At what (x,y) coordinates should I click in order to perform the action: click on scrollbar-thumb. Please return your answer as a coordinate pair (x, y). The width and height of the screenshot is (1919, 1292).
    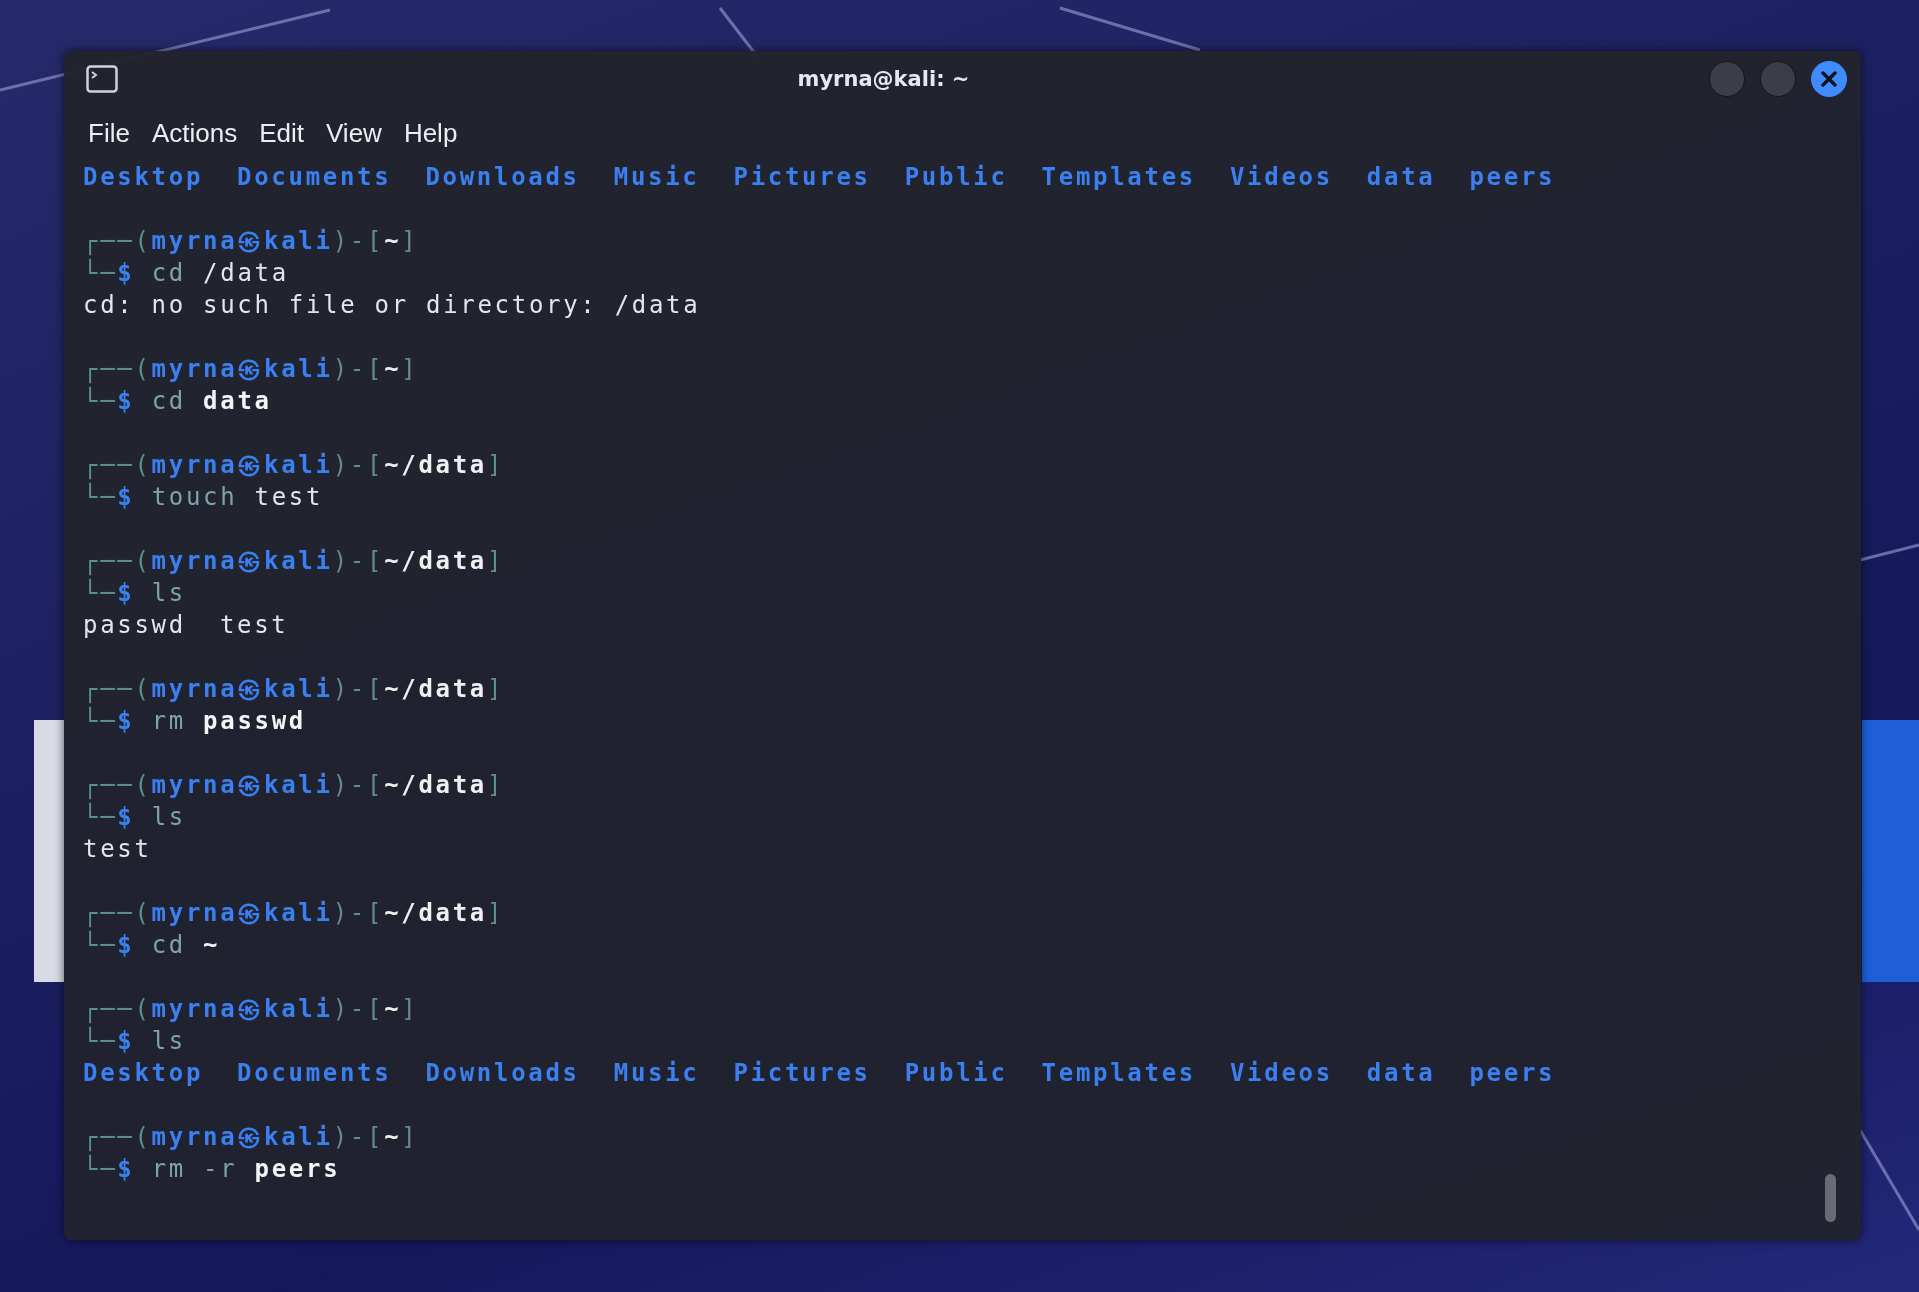
    Looking at the image, I should click on (1830, 1198).